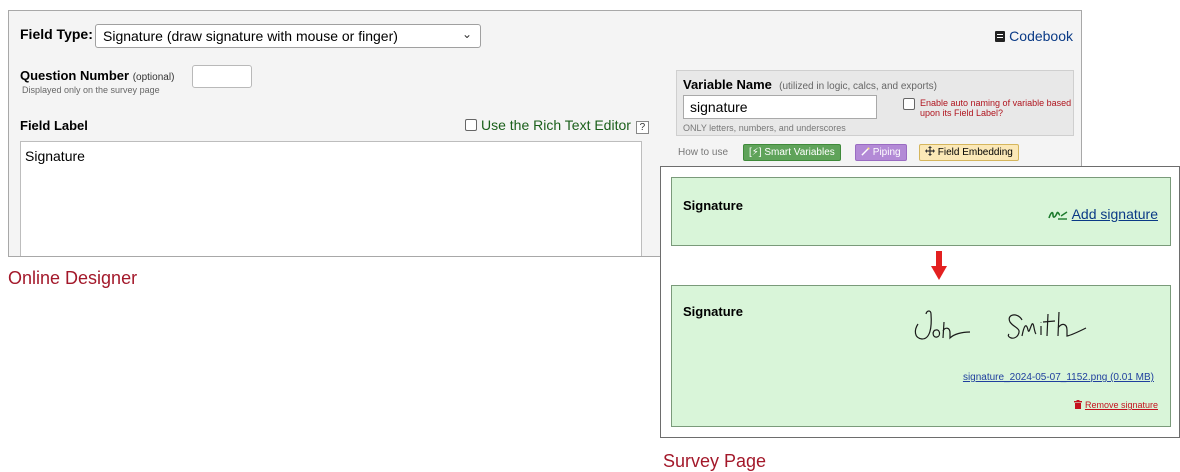 This screenshot has width=1180, height=472. Describe the element at coordinates (56, 34) in the screenshot. I see `field-type-label: Field Type:` at that location.